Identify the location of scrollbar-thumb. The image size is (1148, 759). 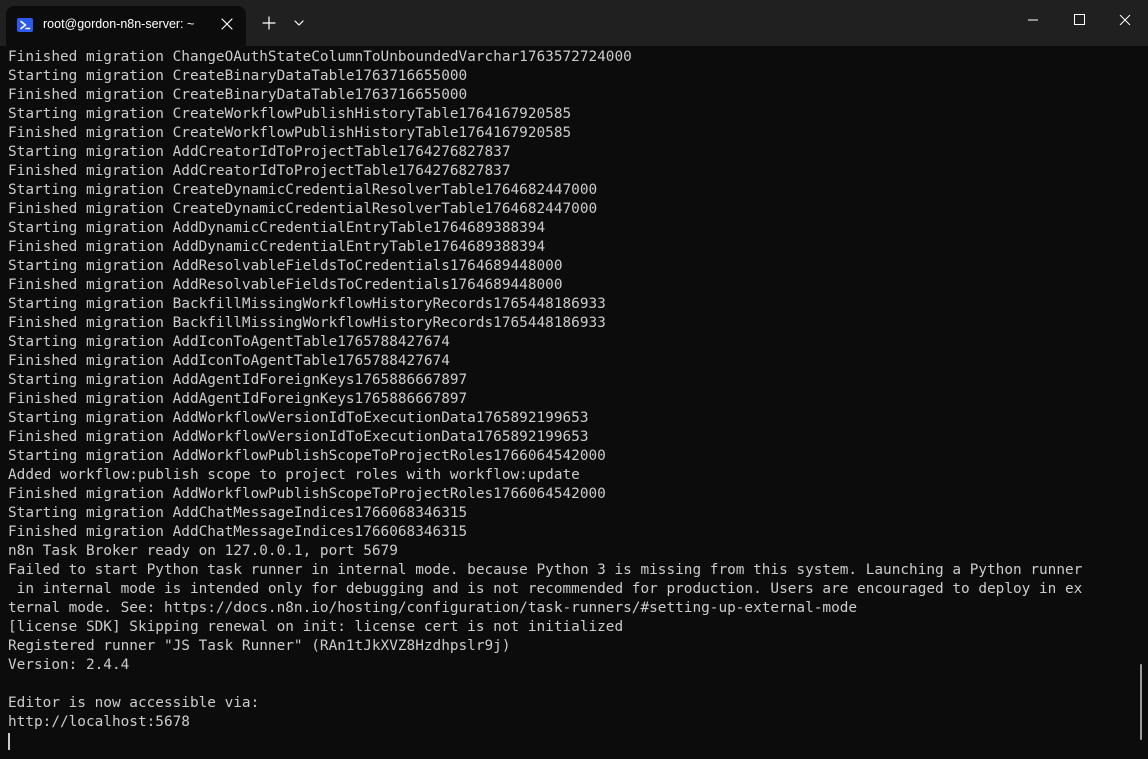
(1141, 702).